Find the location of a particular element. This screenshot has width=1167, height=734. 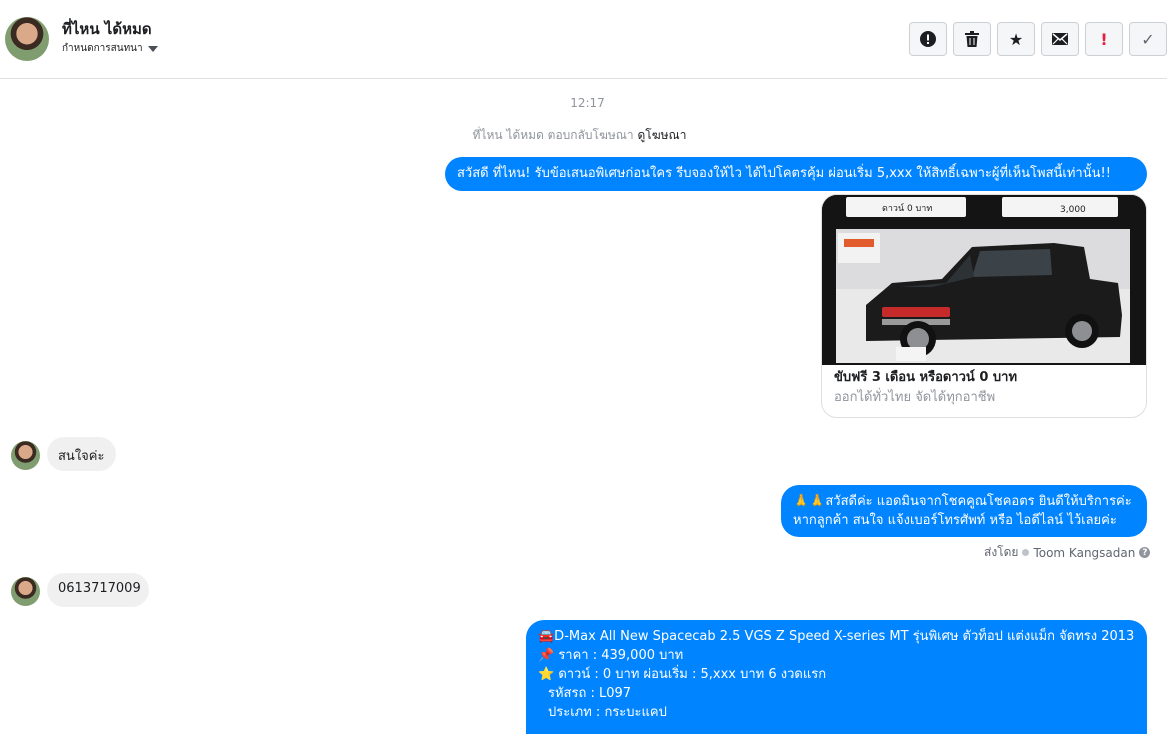

message-text: 0613717009 is located at coordinates (99, 588).